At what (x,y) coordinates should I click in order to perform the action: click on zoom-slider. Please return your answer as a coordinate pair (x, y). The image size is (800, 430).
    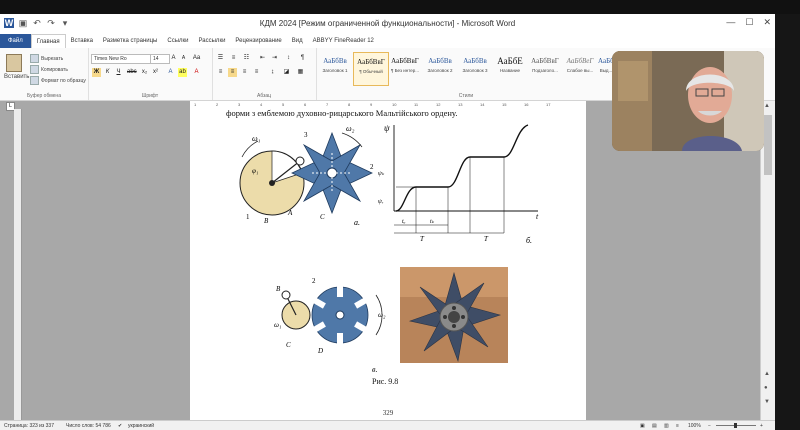
    Looking at the image, I should click on (736, 425).